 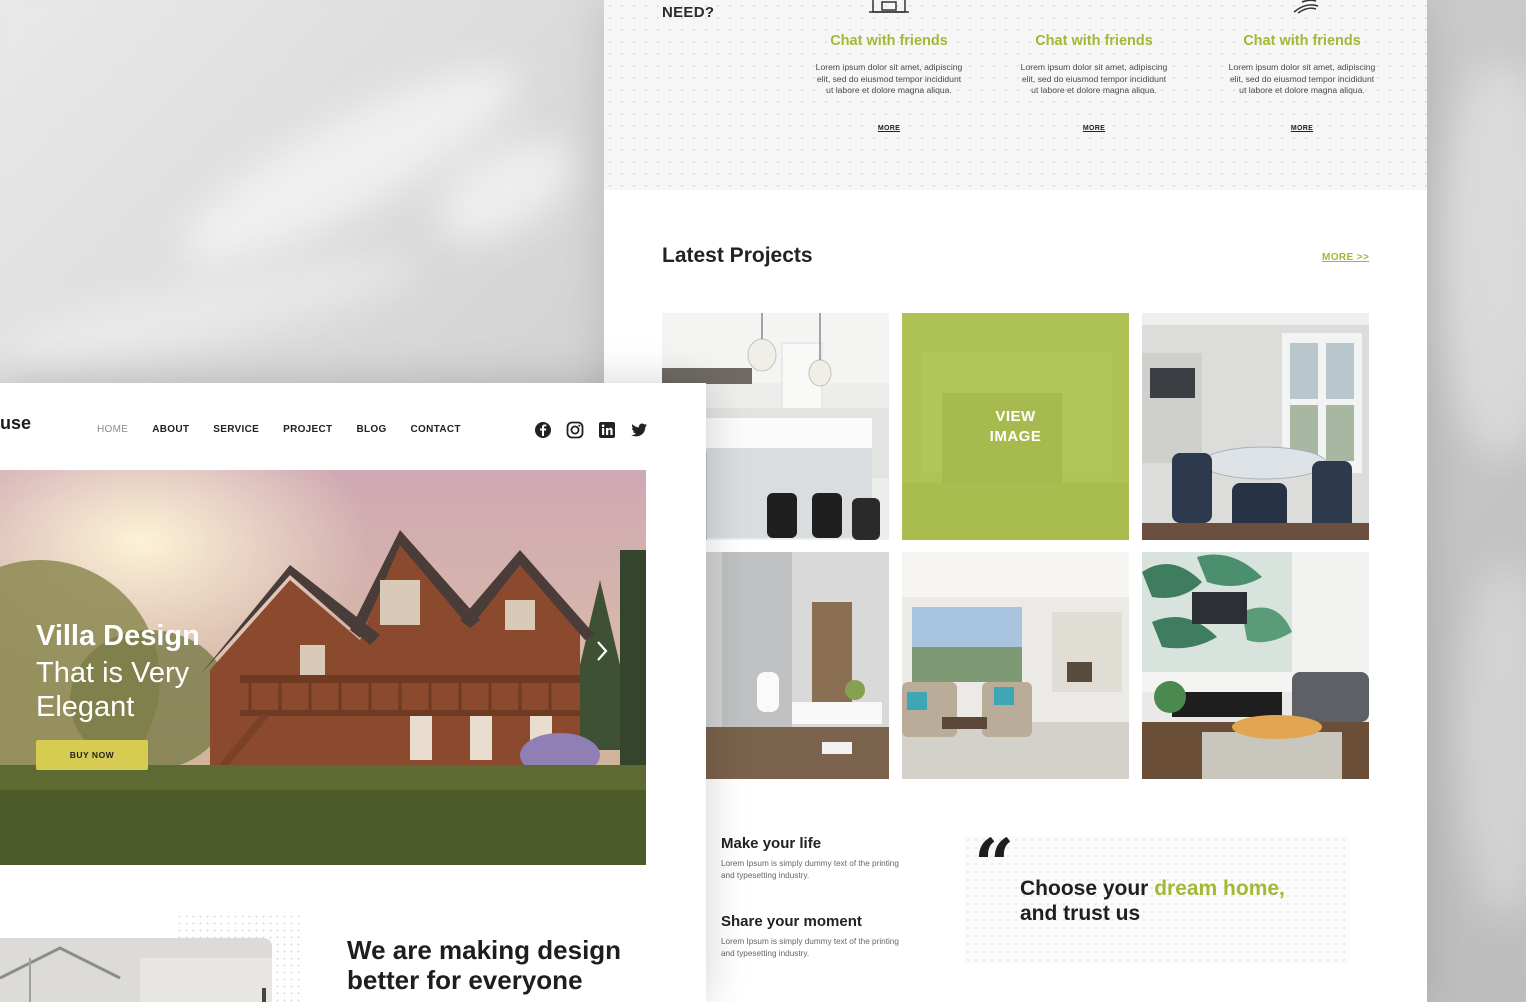 I want to click on wifi-icon, so click(x=1306, y=7).